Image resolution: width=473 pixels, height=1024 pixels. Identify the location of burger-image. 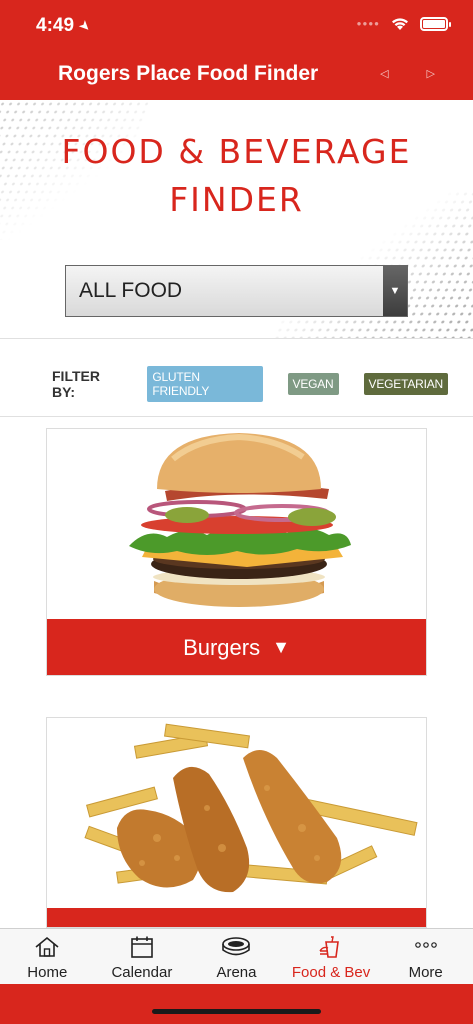
(236, 524).